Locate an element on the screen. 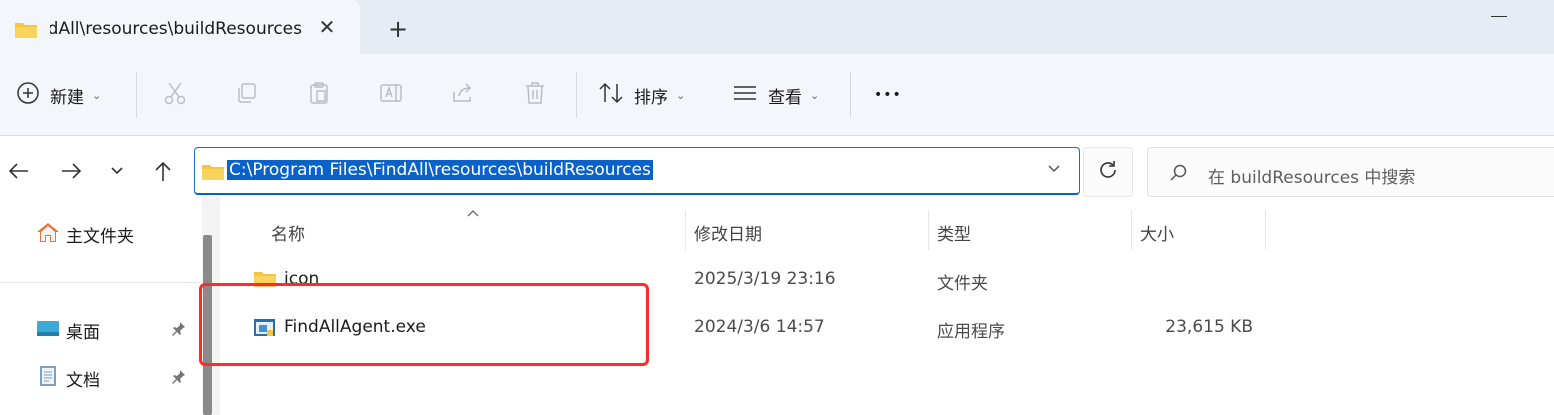 The image size is (1554, 415). new-button: 新建 ⌄ is located at coordinates (58, 95).